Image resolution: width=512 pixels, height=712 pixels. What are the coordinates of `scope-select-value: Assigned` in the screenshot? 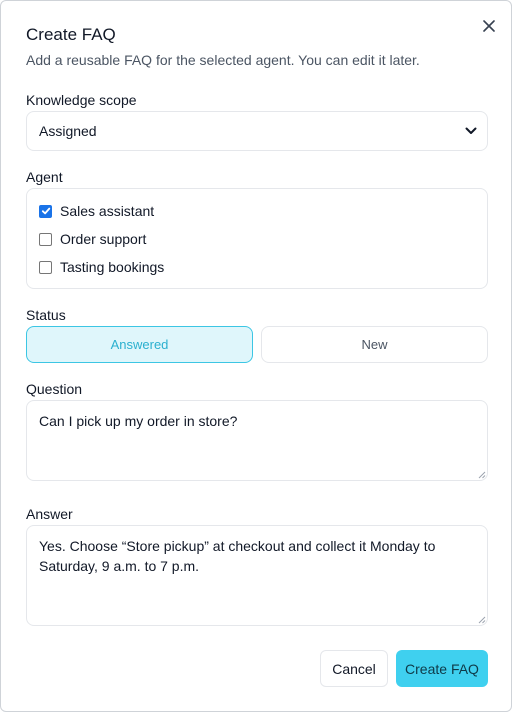 It's located at (68, 131).